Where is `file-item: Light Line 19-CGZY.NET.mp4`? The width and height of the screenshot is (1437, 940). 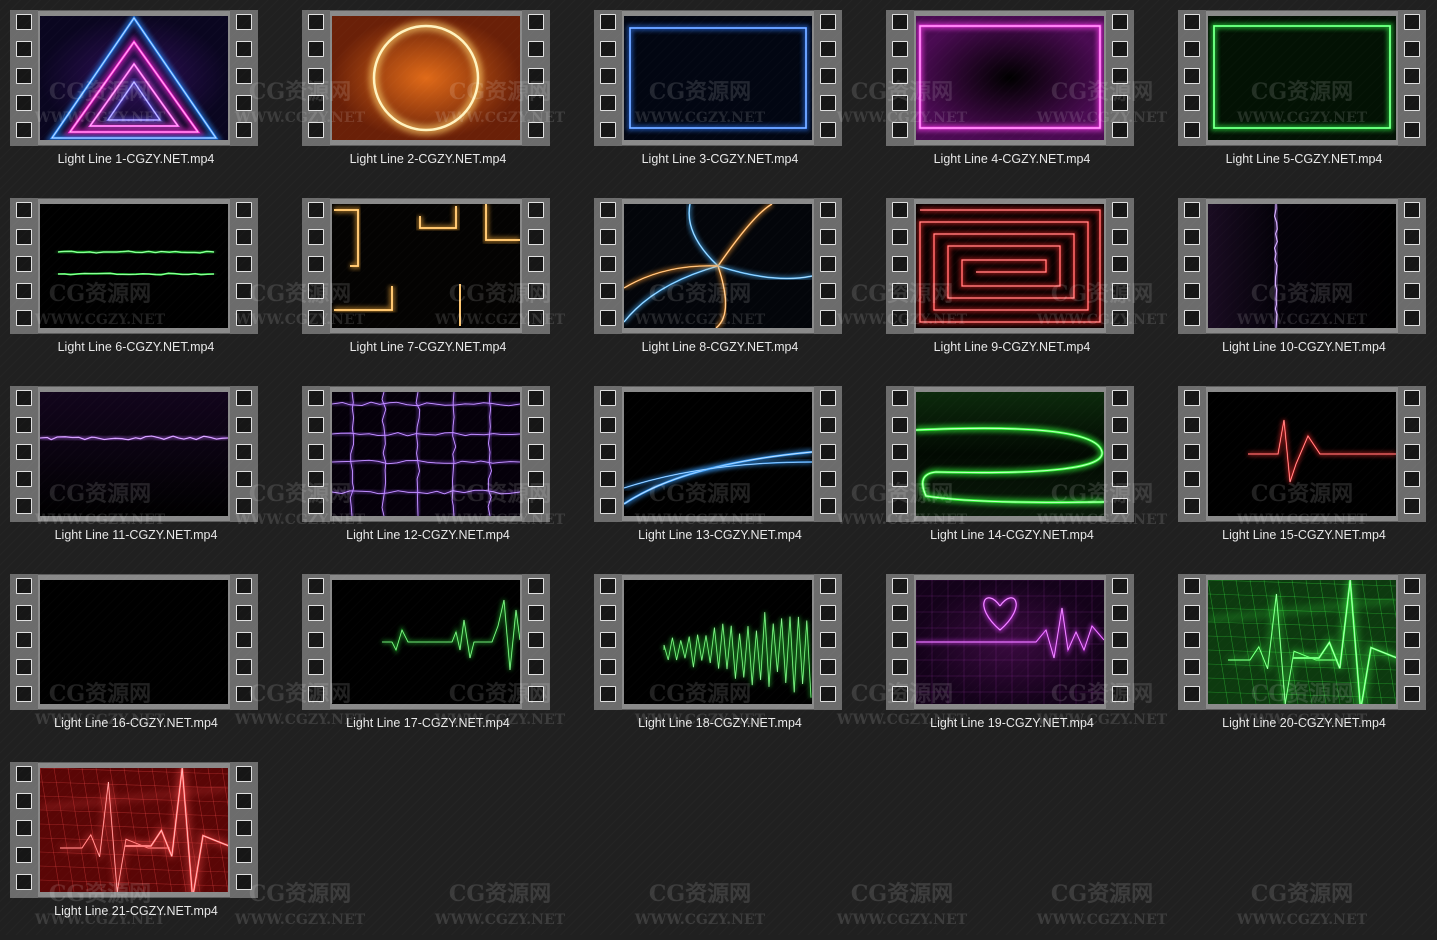
file-item: Light Line 19-CGZY.NET.mp4 is located at coordinates (1022, 658).